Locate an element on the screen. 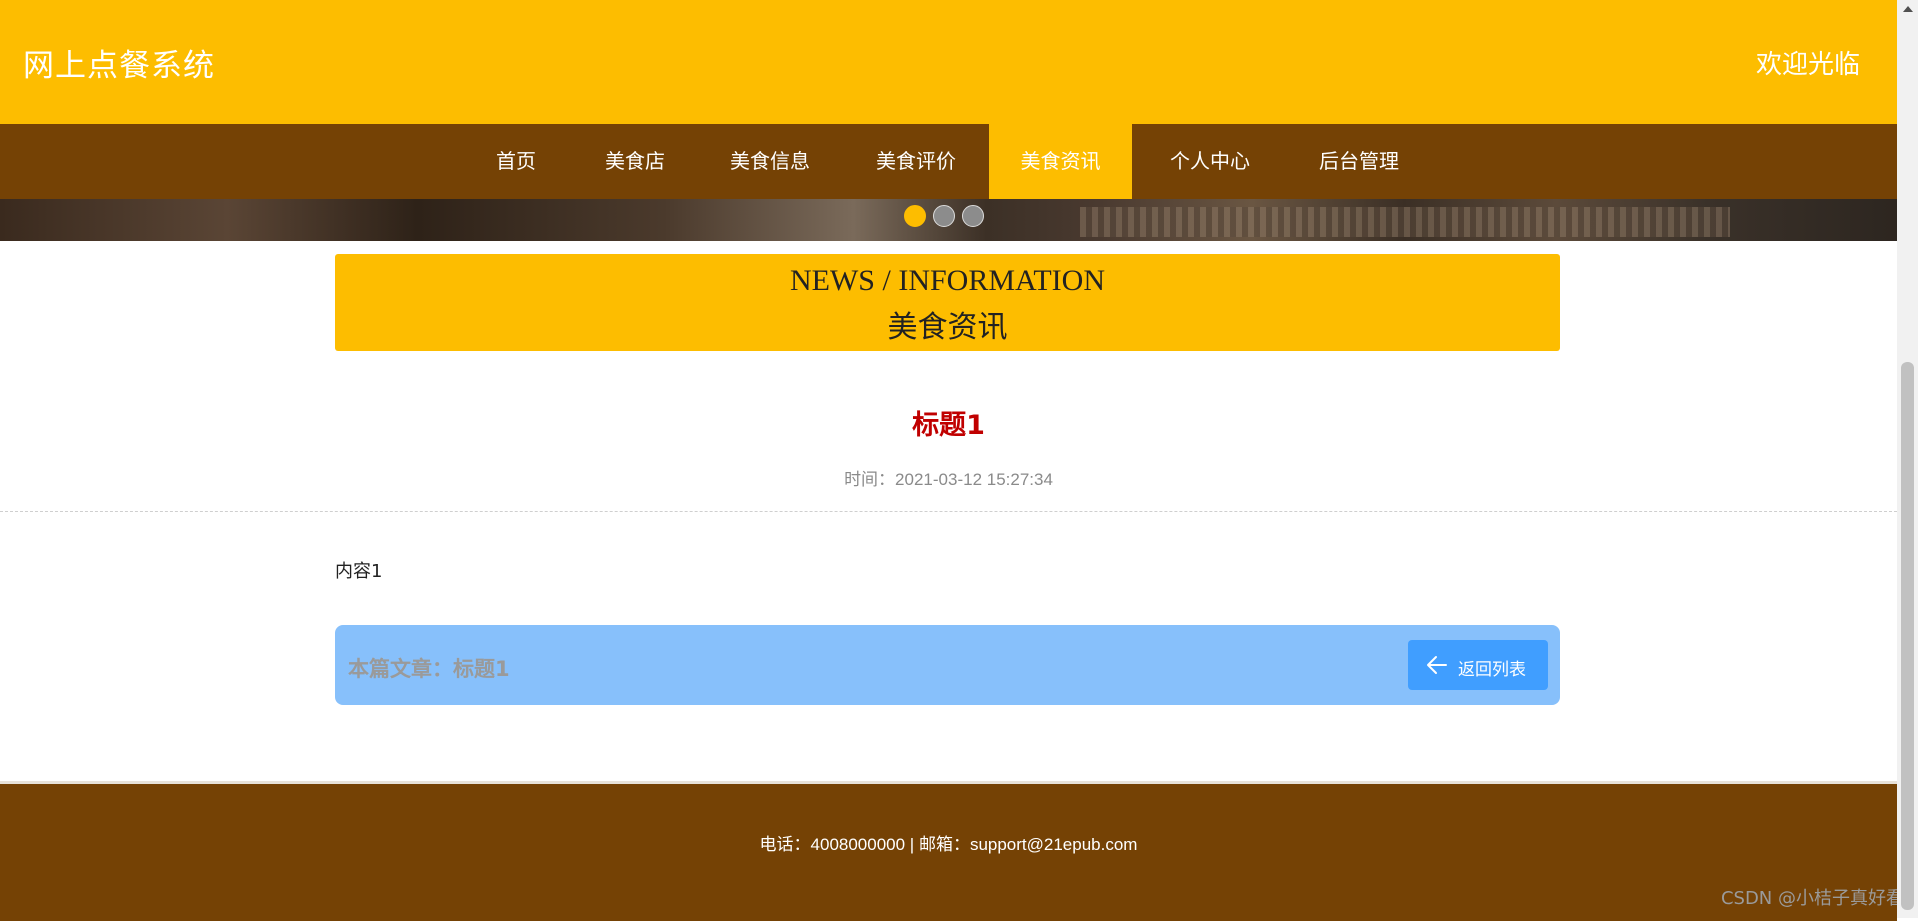 The width and height of the screenshot is (1918, 921). nav-item-personal-center: 个人中心 is located at coordinates (1210, 161).